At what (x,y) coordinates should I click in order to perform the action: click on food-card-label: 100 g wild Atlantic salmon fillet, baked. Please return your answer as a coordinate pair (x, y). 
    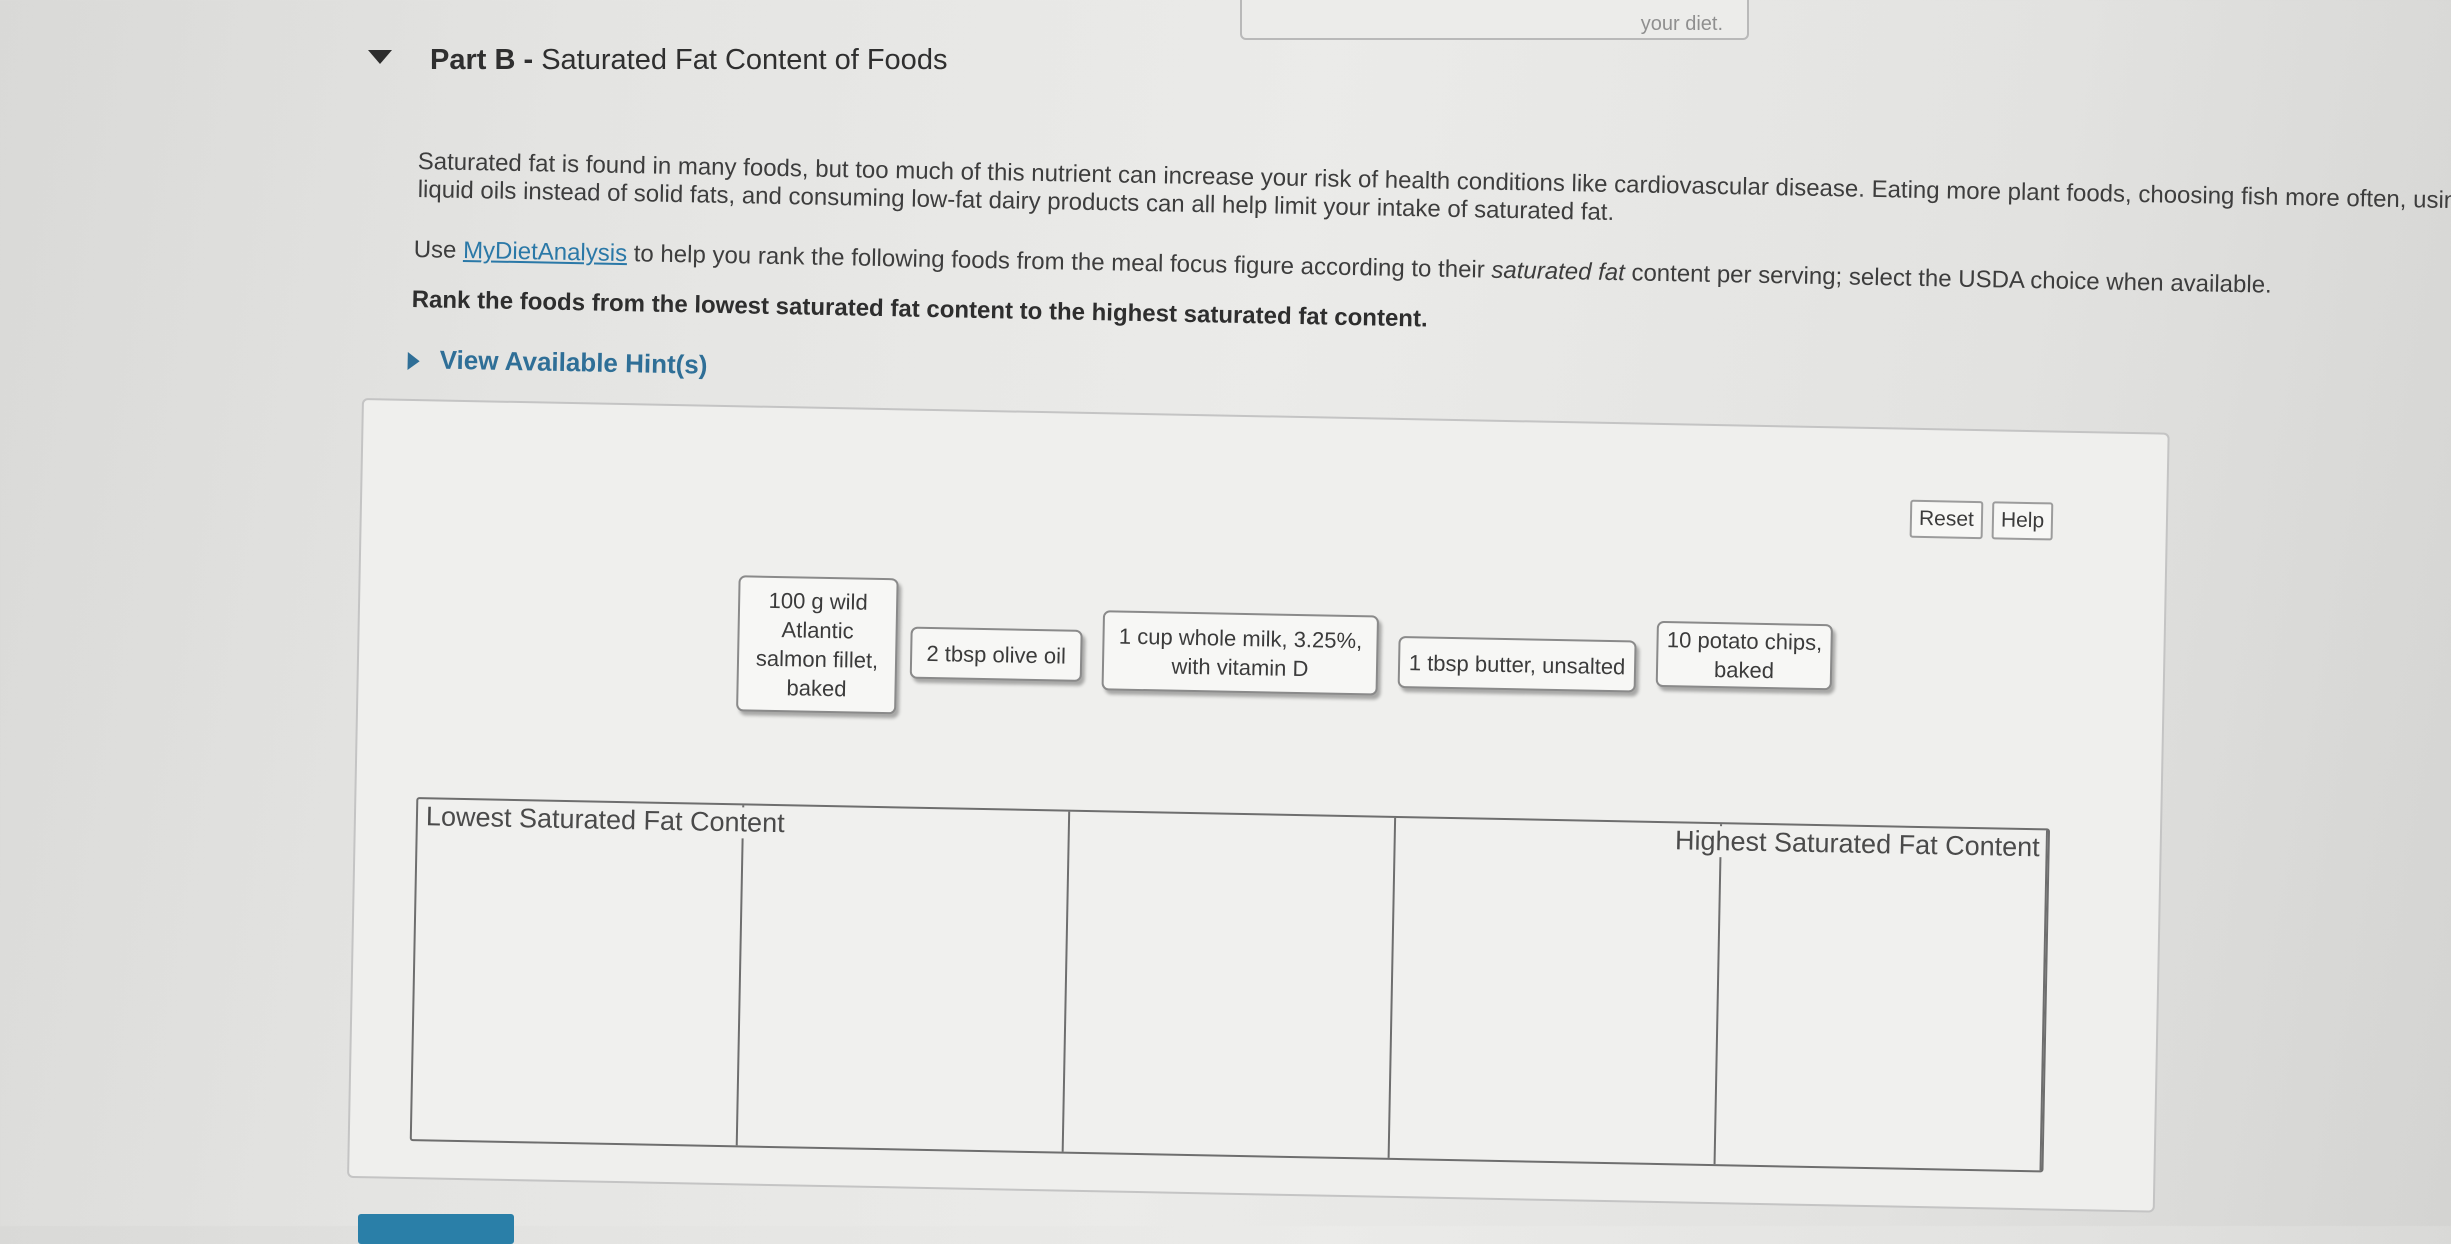
    Looking at the image, I should click on (817, 644).